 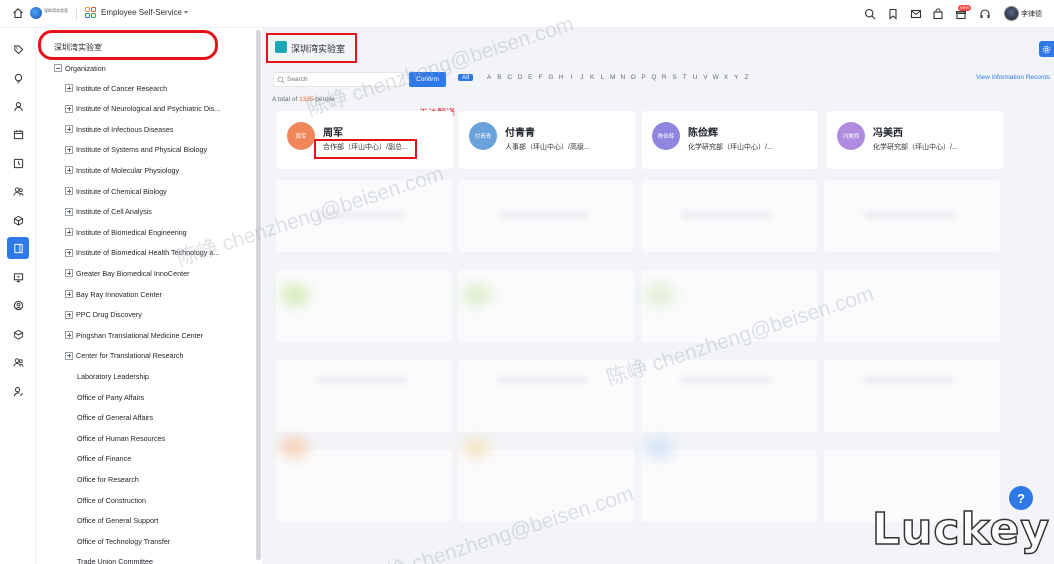 I want to click on filter-letter: U, so click(x=695, y=77).